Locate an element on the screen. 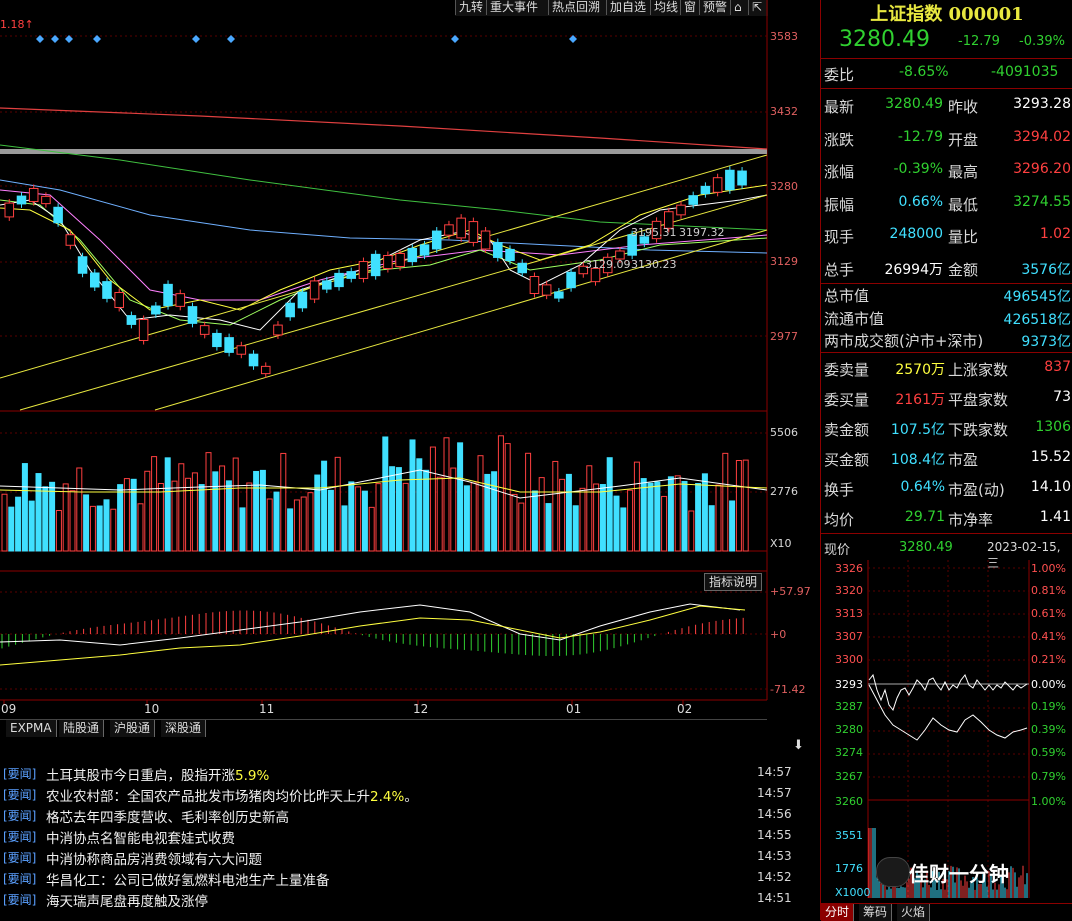  month-label: 02 is located at coordinates (685, 709).